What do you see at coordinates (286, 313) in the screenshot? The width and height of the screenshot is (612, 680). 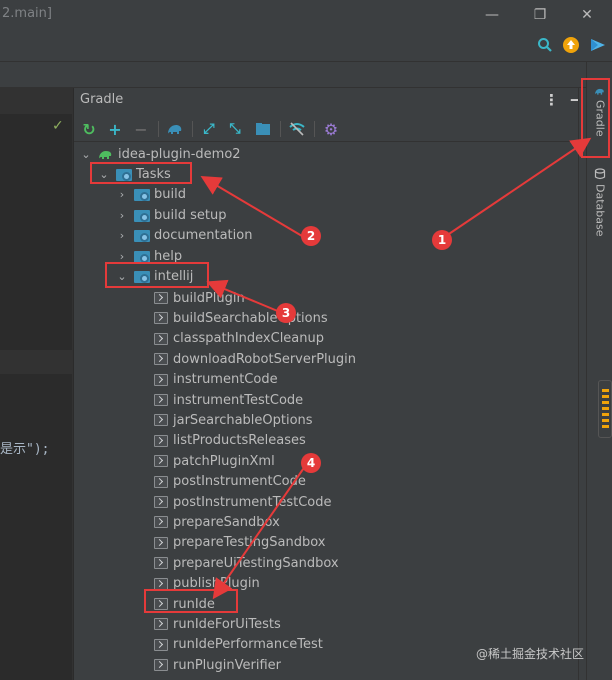 I see `annotation-badge-3: 3` at bounding box center [286, 313].